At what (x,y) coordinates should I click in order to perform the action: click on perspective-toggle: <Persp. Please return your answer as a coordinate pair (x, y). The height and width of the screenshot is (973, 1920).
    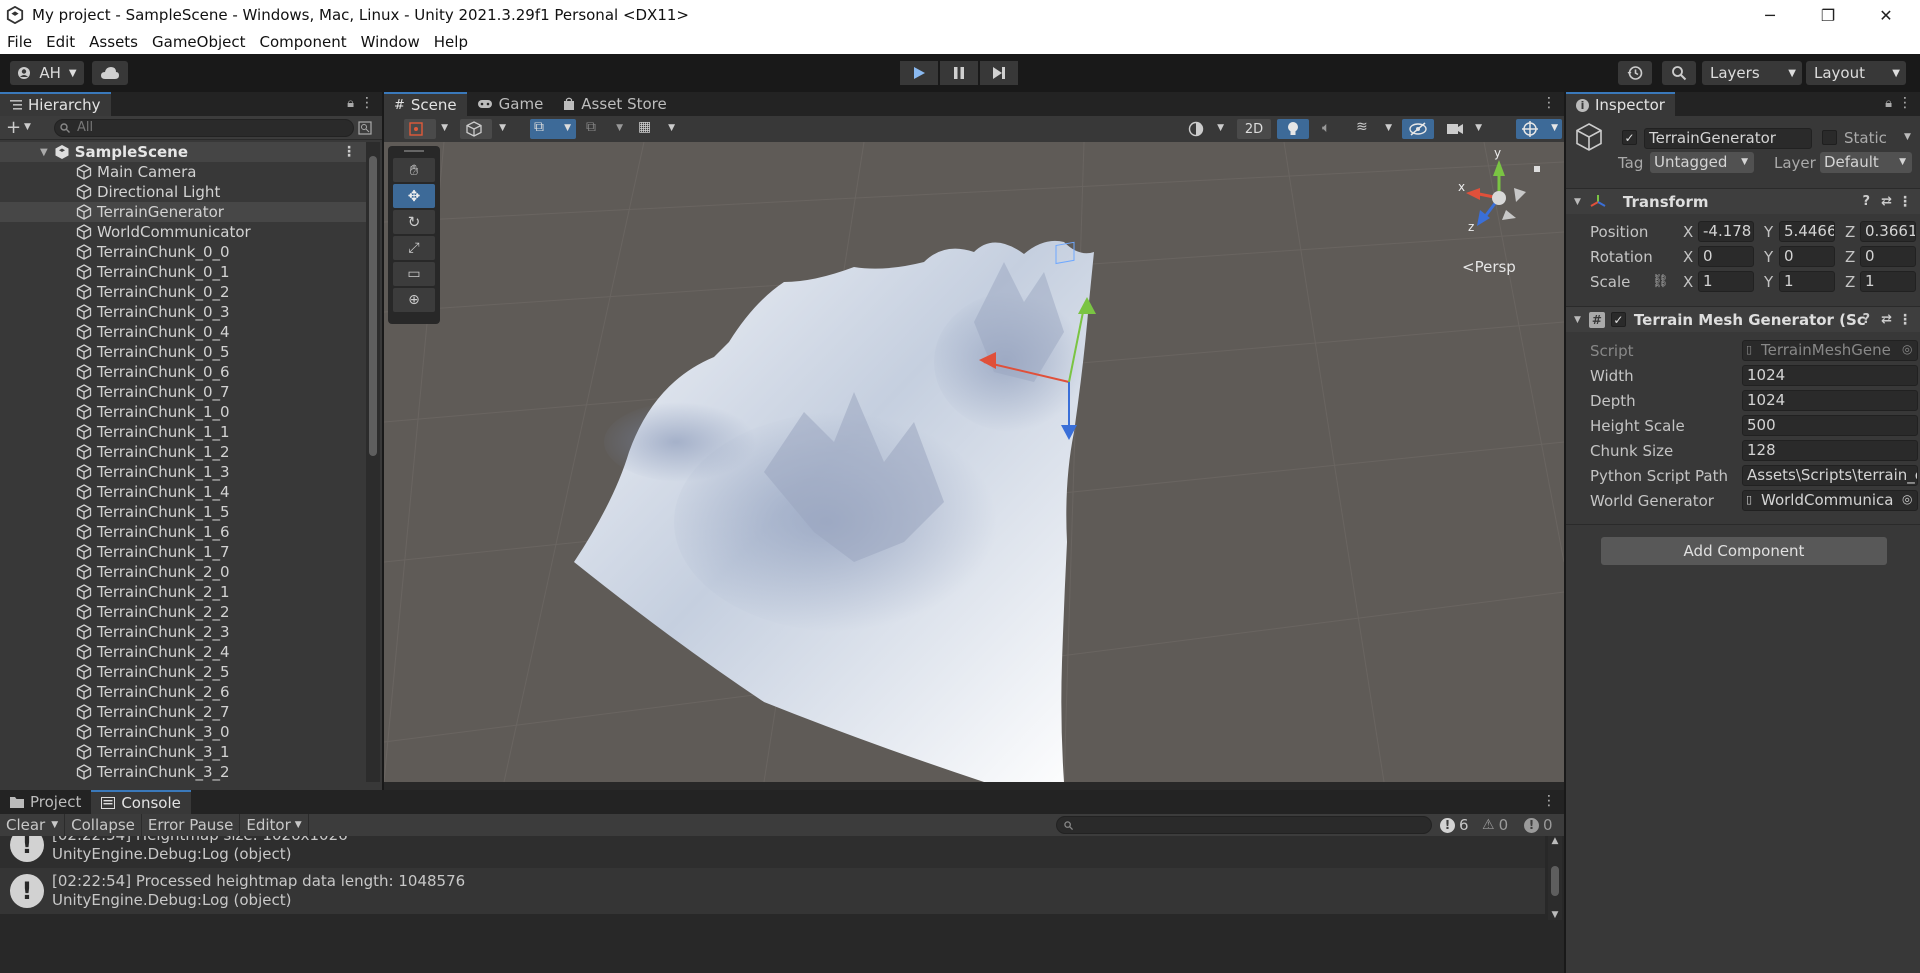
    Looking at the image, I should click on (1489, 267).